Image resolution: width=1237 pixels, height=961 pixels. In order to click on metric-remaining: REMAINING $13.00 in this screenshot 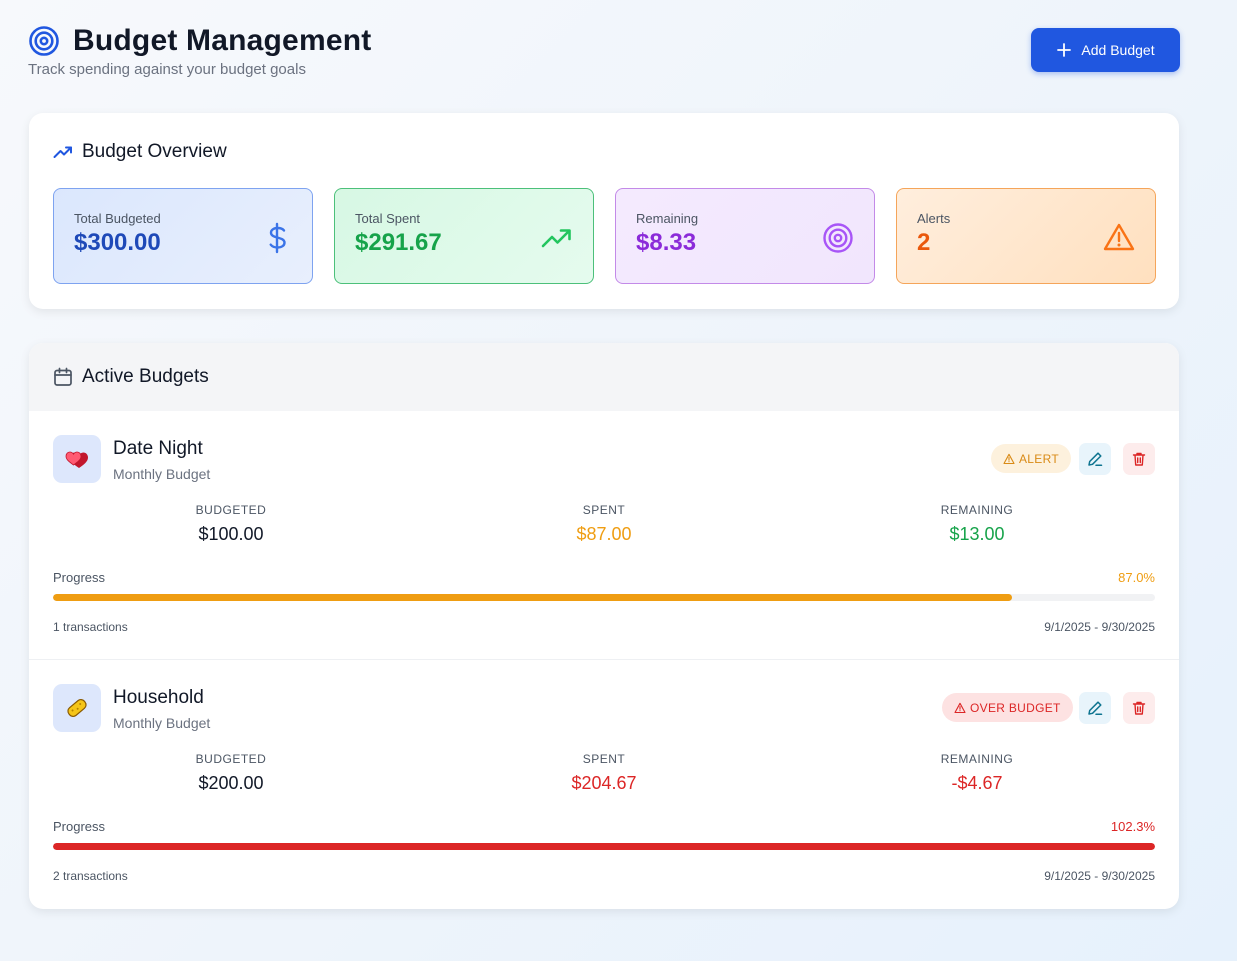, I will do `click(977, 524)`.